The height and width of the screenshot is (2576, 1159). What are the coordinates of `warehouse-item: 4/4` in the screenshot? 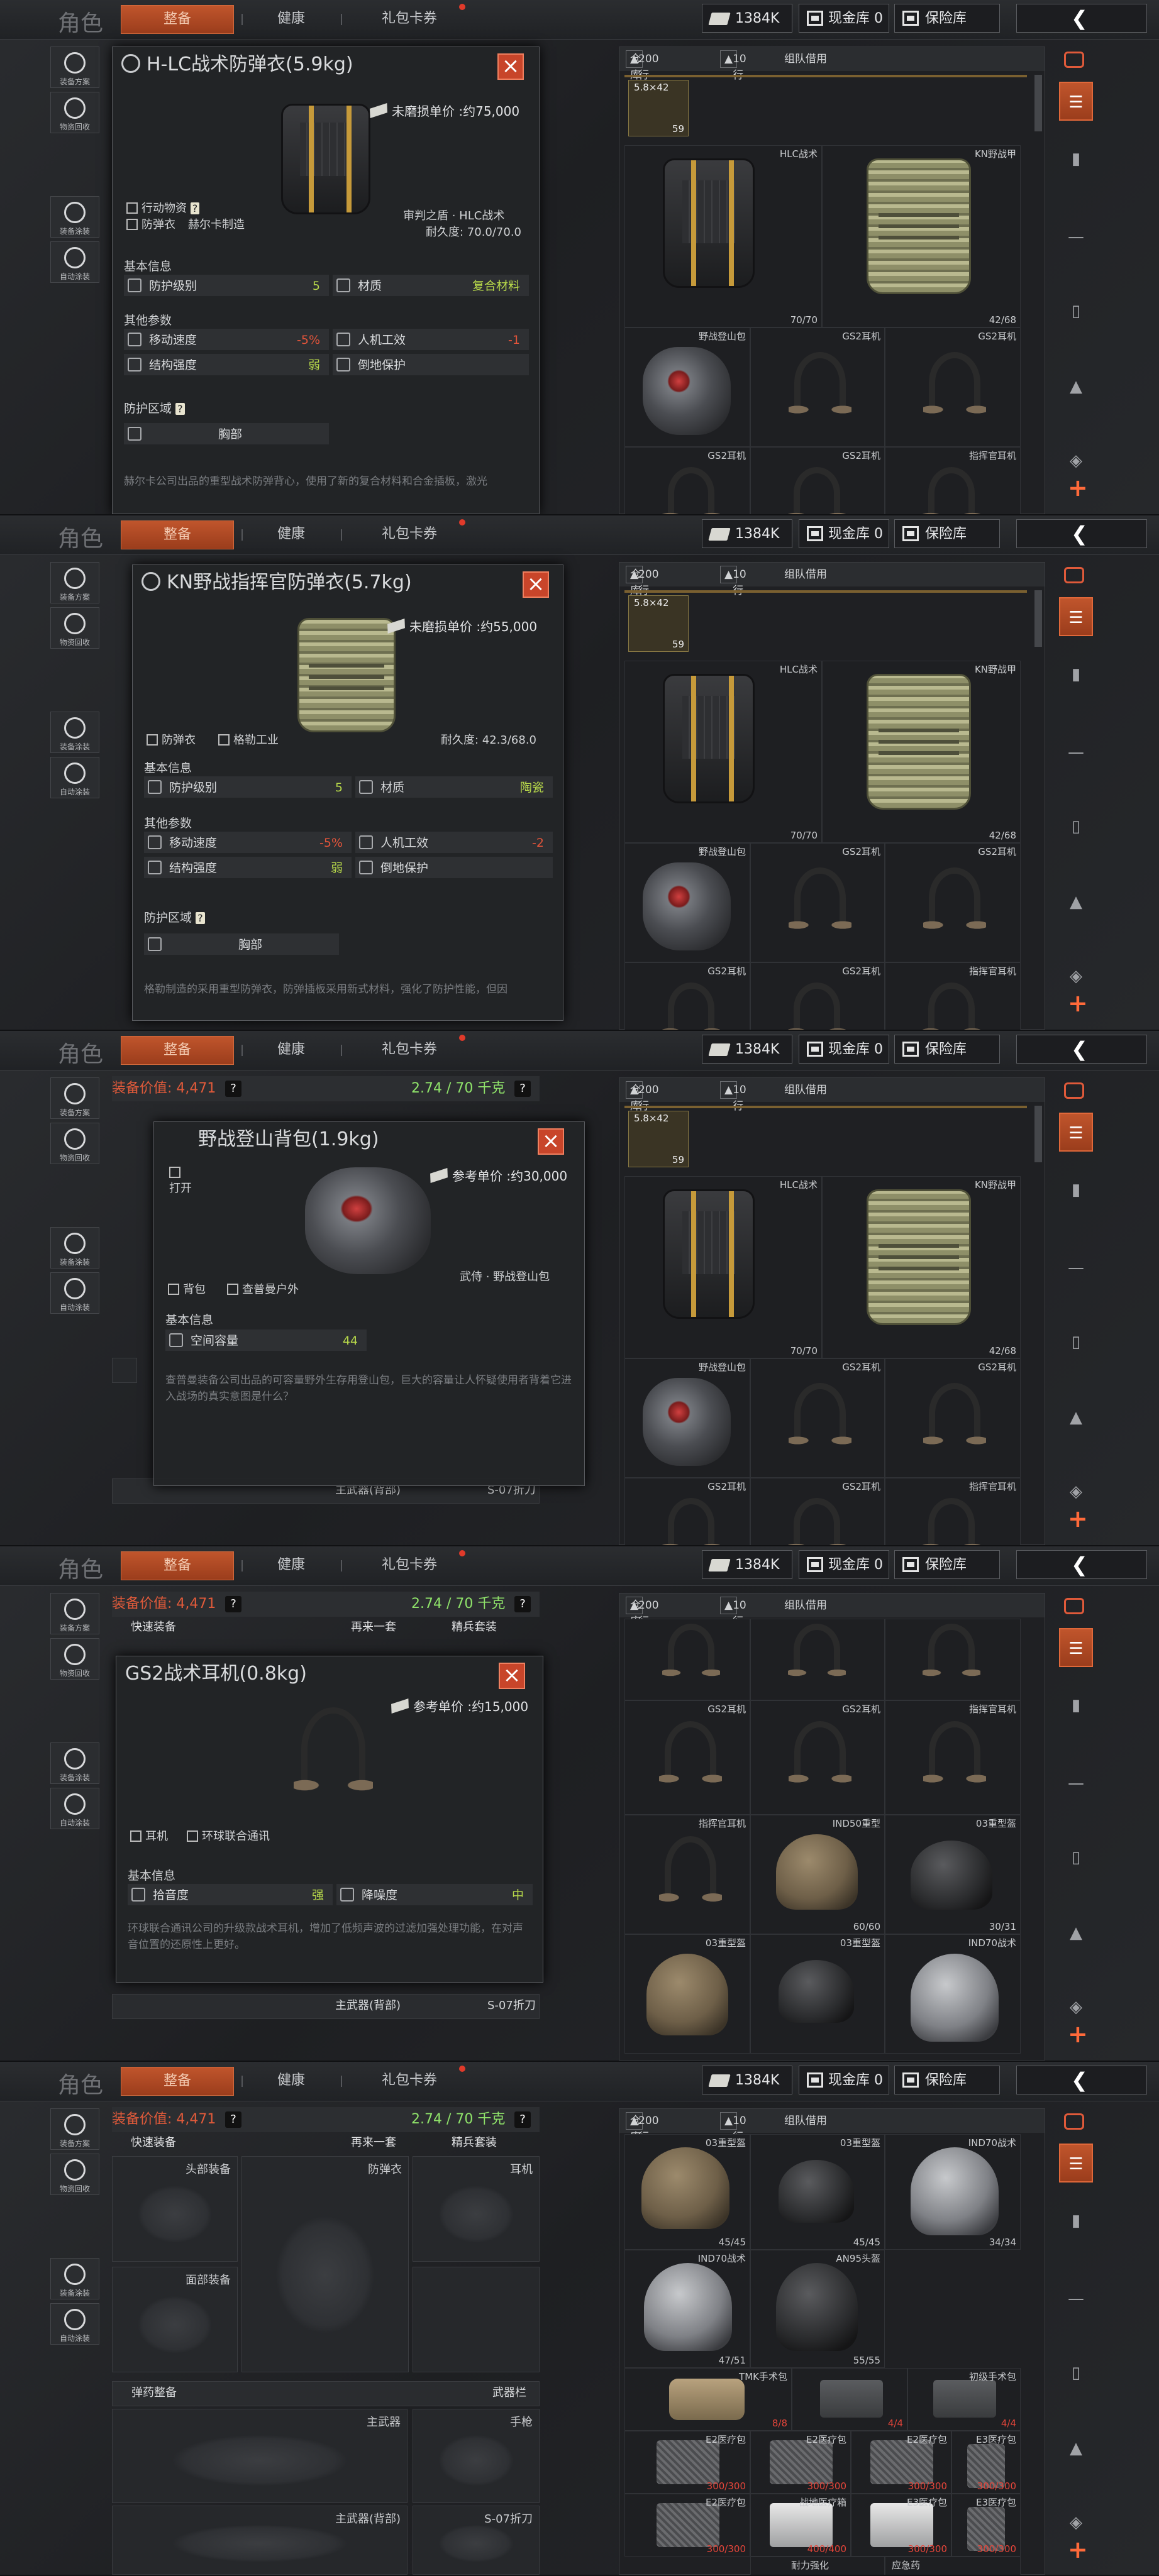 It's located at (849, 2399).